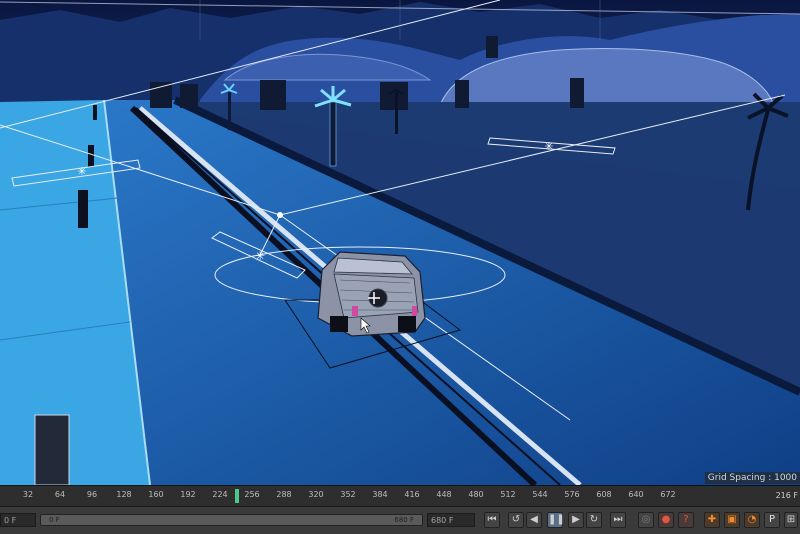  What do you see at coordinates (572, 494) in the screenshot?
I see `timeline-tick-label: 576` at bounding box center [572, 494].